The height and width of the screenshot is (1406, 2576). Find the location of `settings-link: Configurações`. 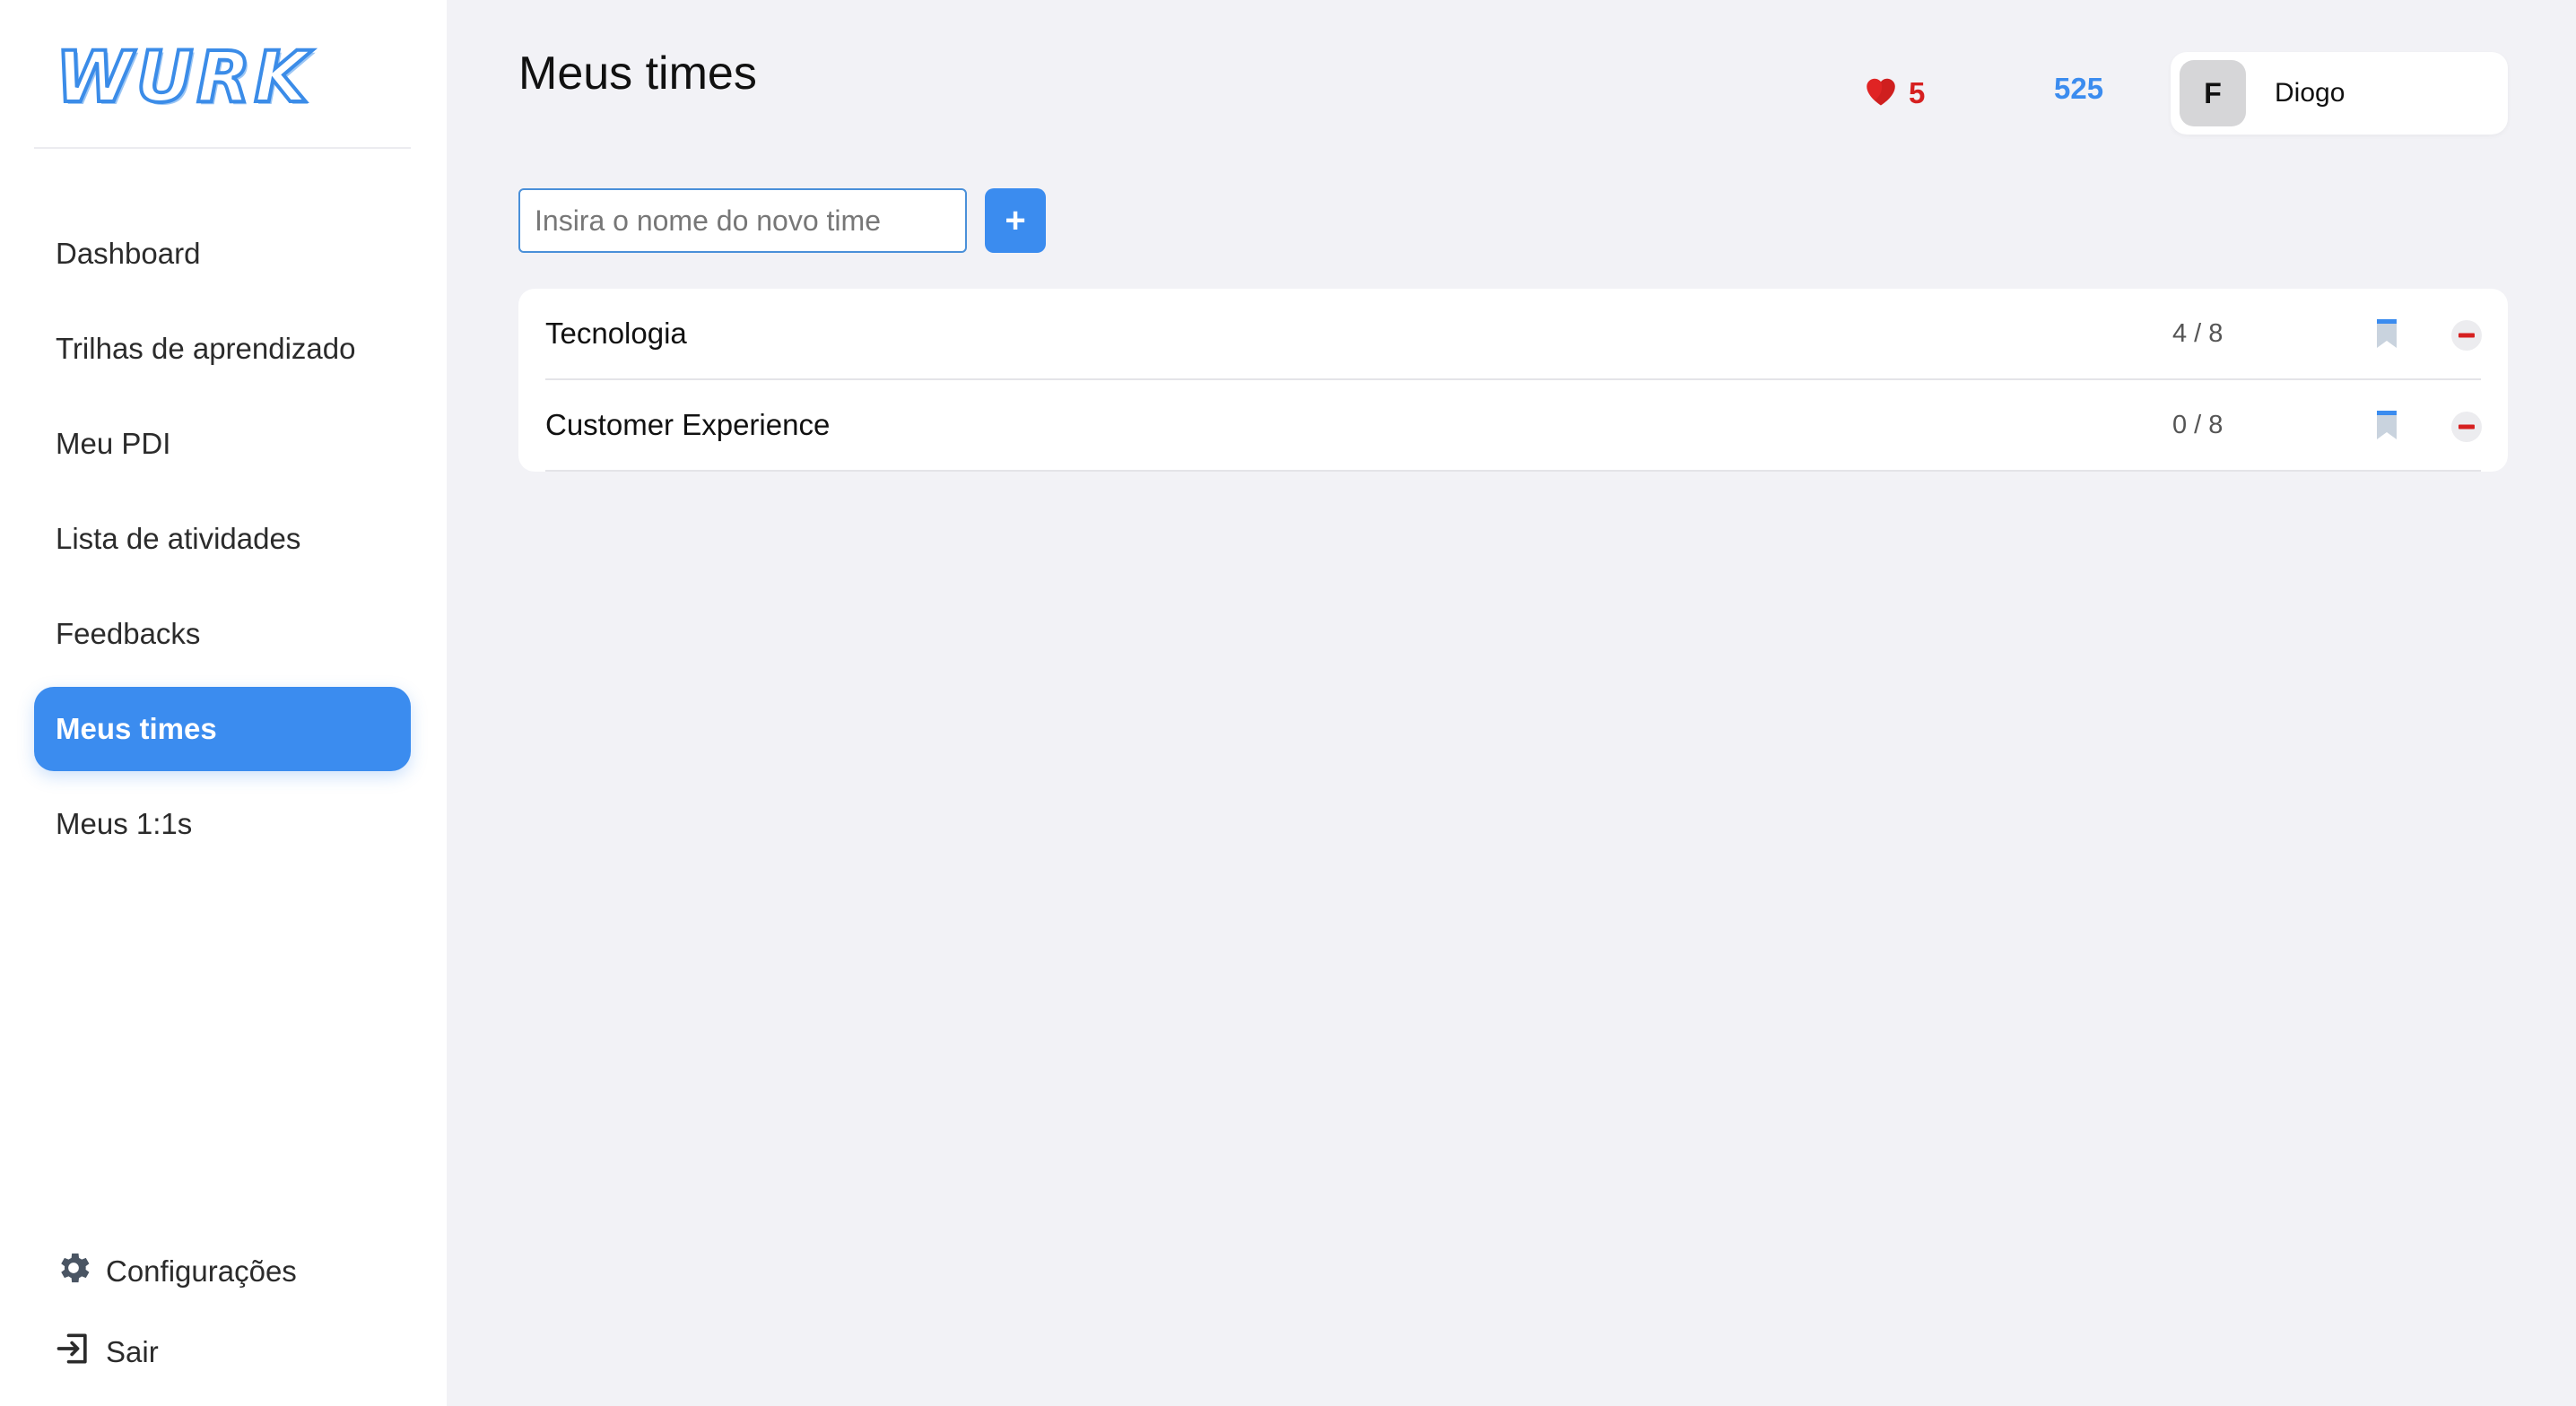

settings-link: Configurações is located at coordinates (175, 1271).